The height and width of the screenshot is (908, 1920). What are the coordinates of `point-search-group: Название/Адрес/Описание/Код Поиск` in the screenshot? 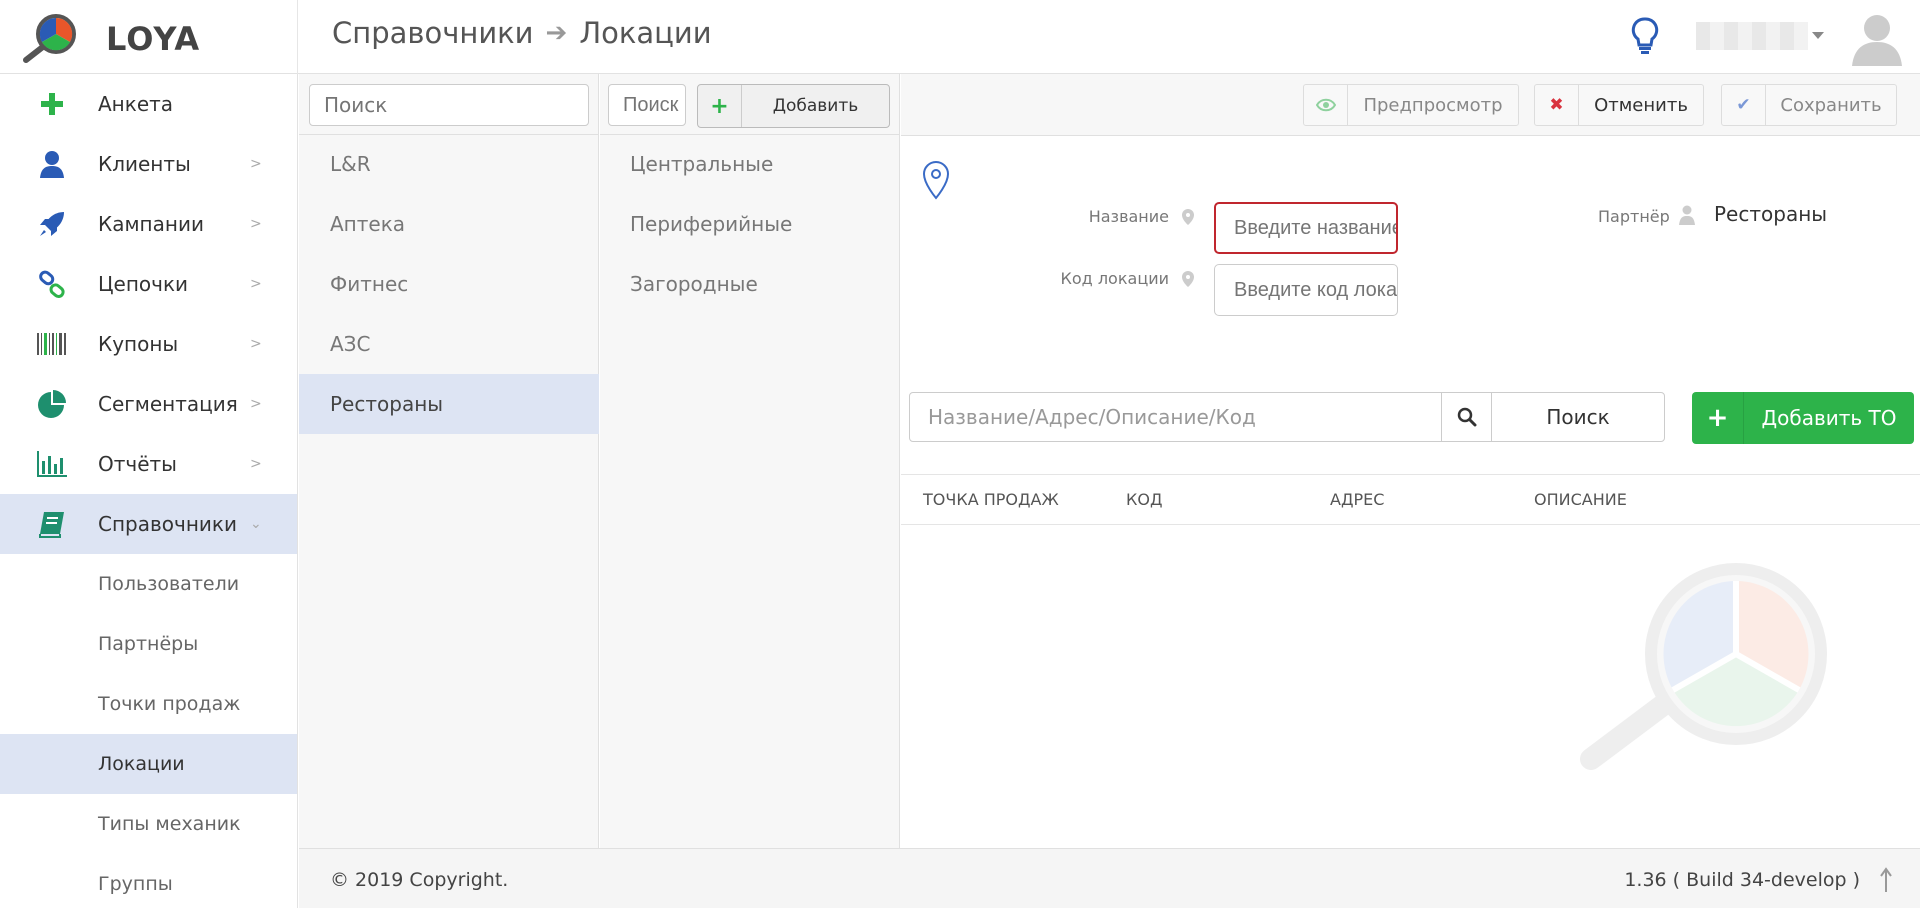 It's located at (1287, 417).